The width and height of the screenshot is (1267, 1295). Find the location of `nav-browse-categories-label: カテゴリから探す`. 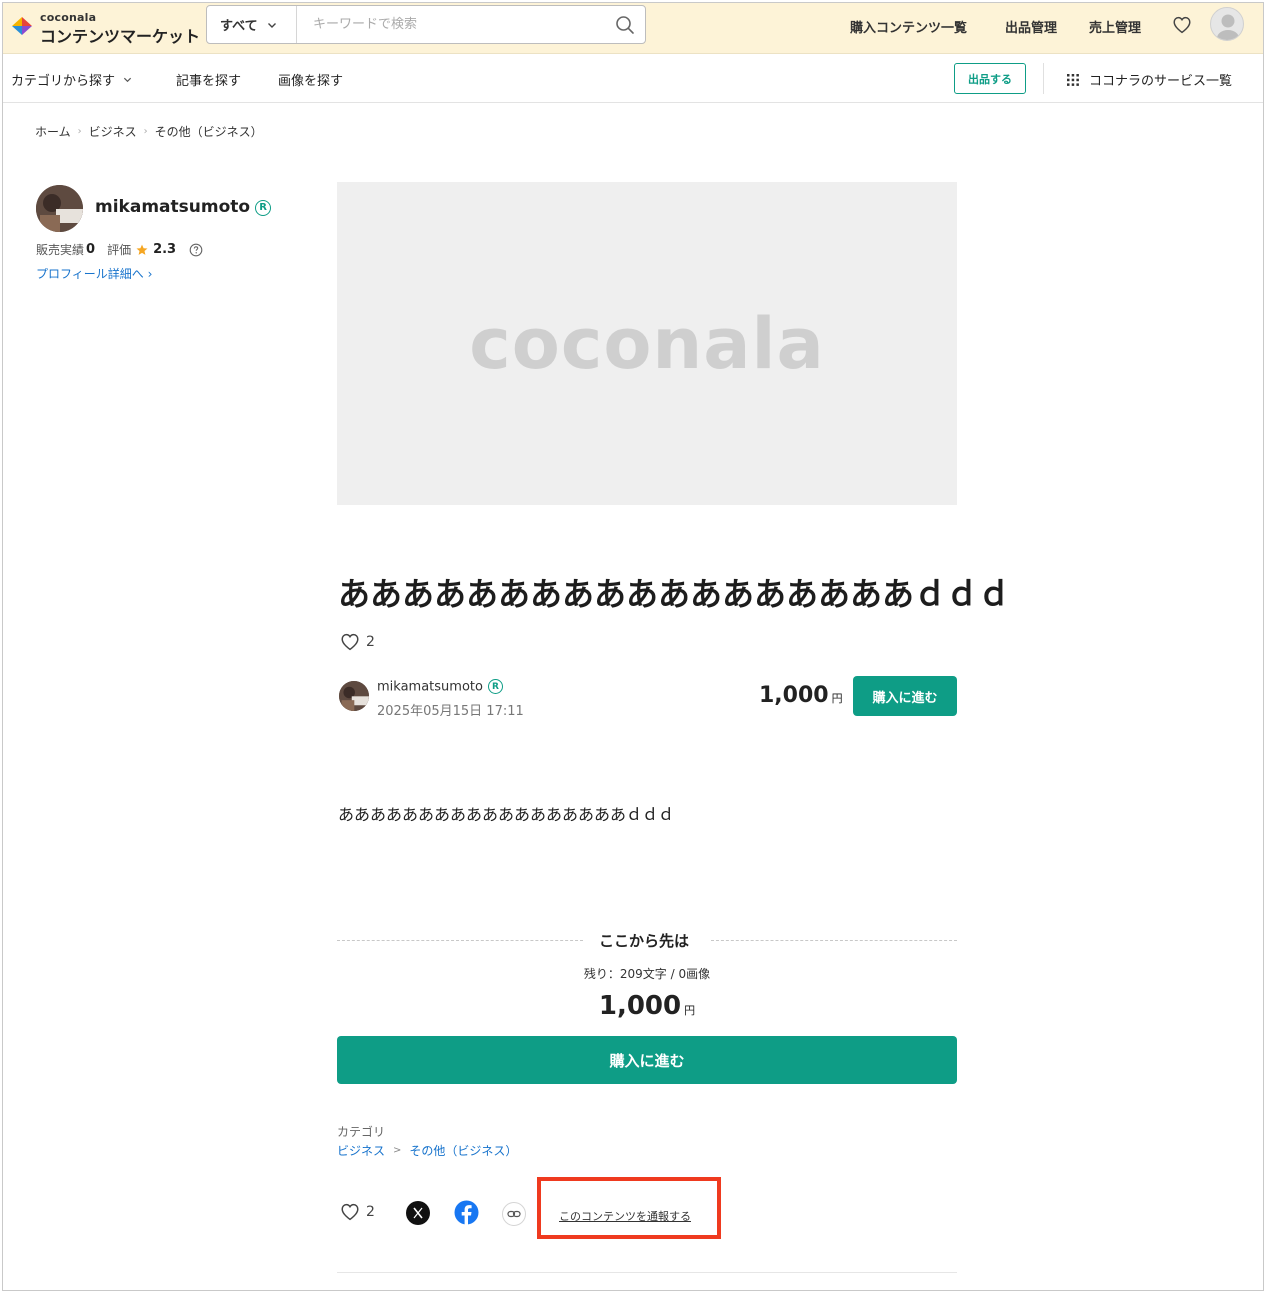

nav-browse-categories-label: カテゴリから探す is located at coordinates (63, 81).